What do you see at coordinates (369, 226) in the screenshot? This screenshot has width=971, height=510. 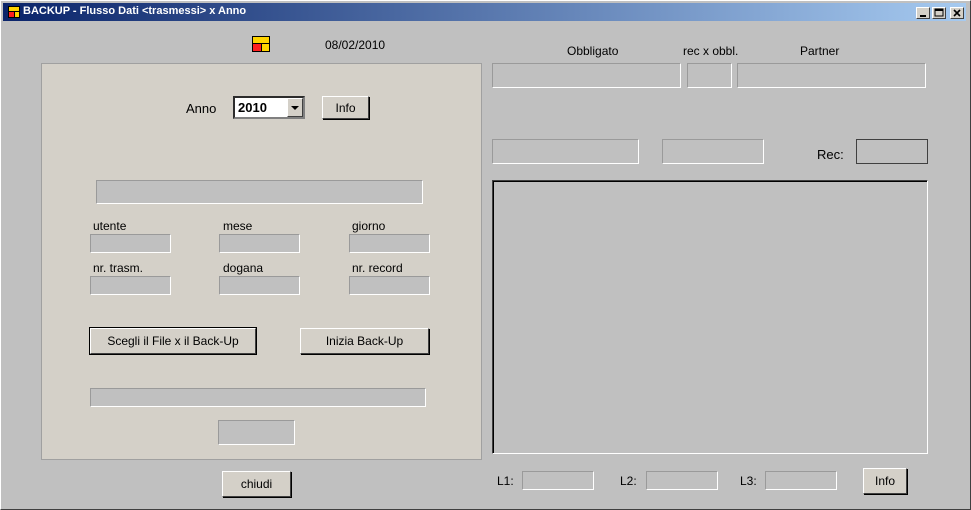 I see `giorno-label: giorno` at bounding box center [369, 226].